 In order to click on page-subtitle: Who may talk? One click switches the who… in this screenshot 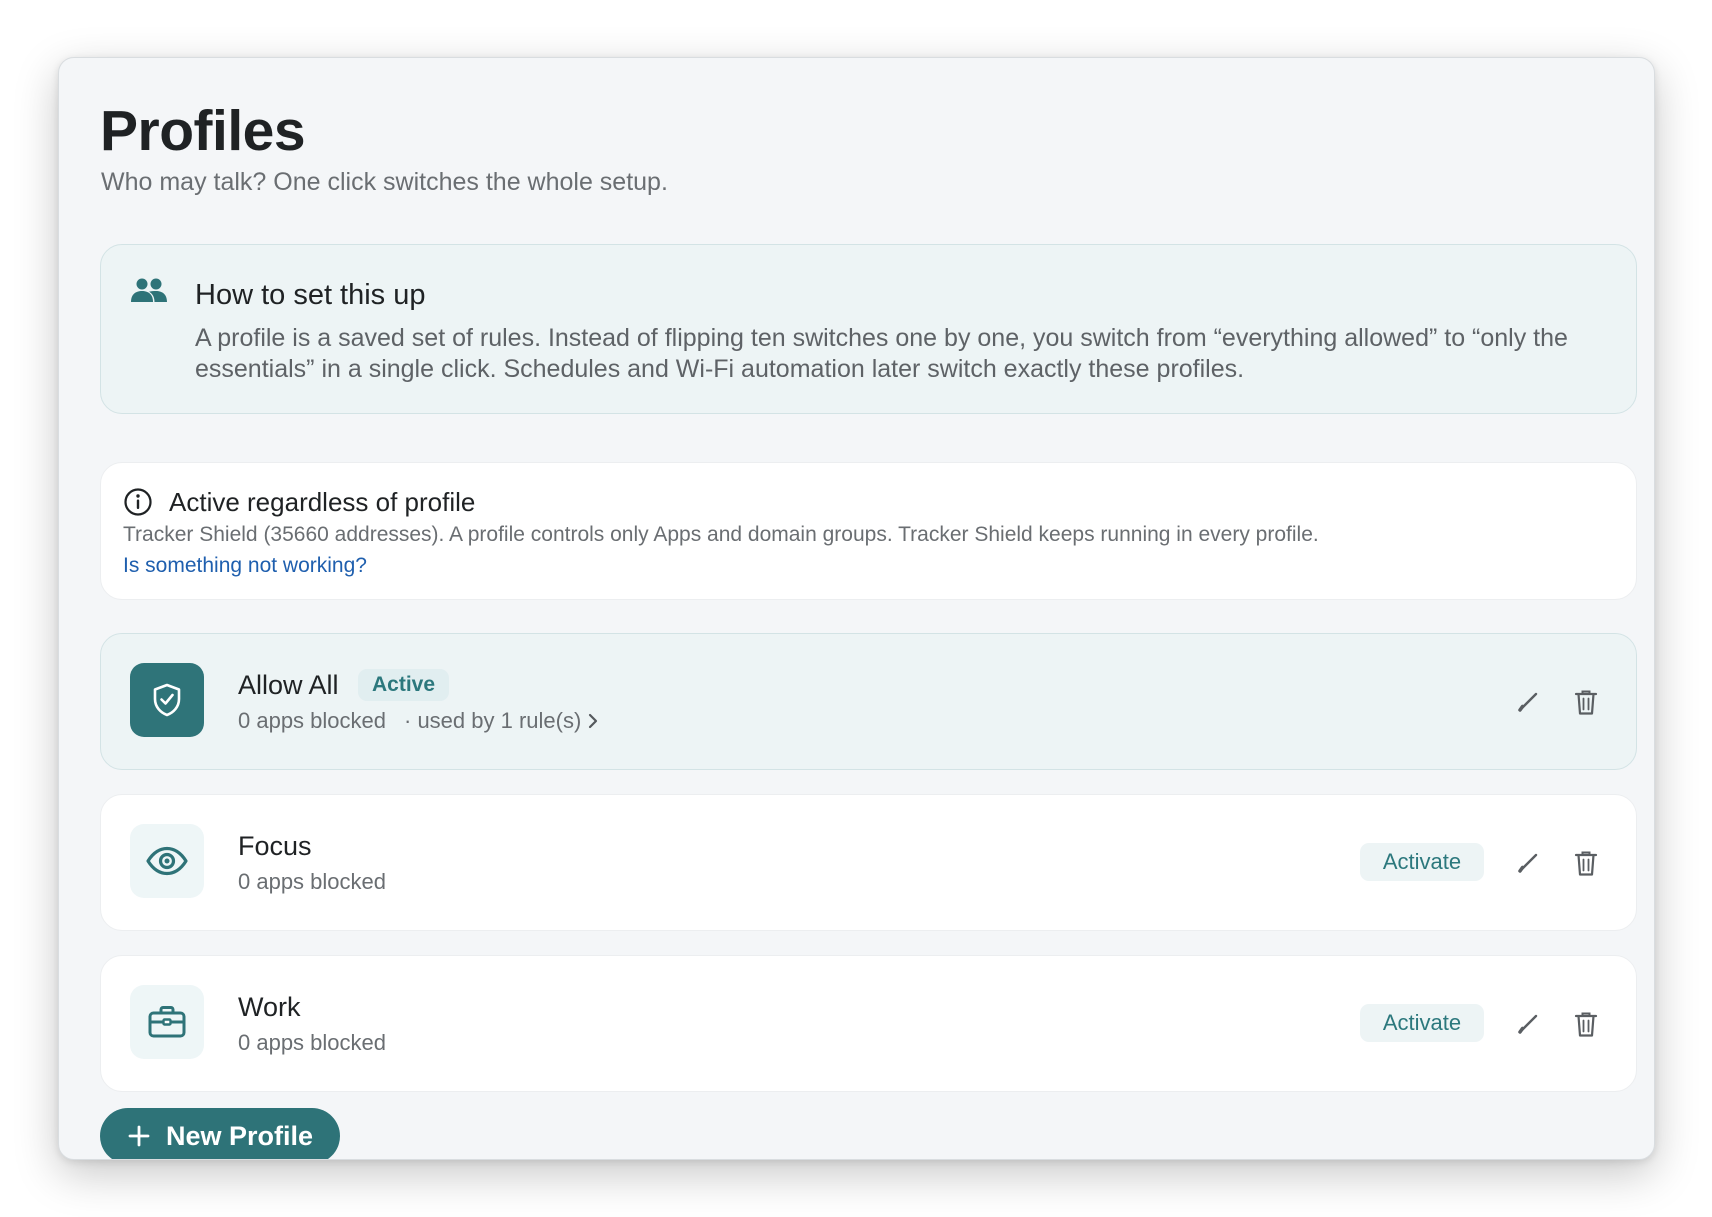, I will do `click(384, 182)`.